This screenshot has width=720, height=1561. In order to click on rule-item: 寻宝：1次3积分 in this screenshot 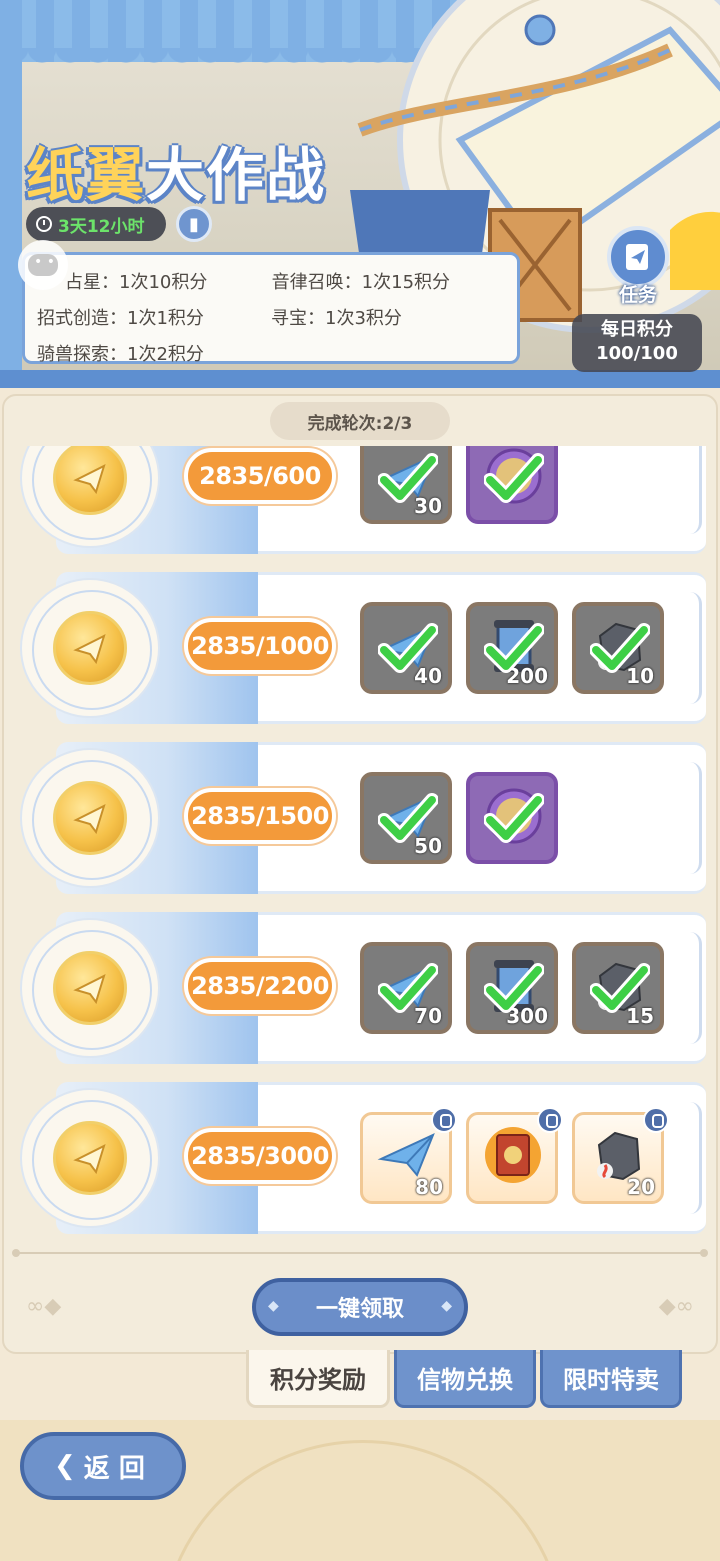, I will do `click(336, 318)`.